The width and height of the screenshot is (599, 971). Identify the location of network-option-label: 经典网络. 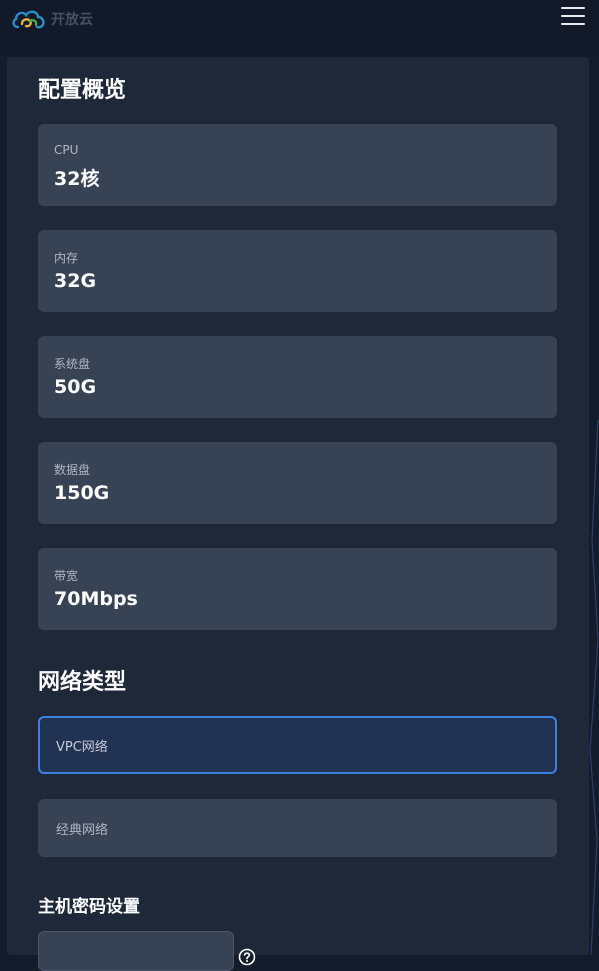
(82, 830).